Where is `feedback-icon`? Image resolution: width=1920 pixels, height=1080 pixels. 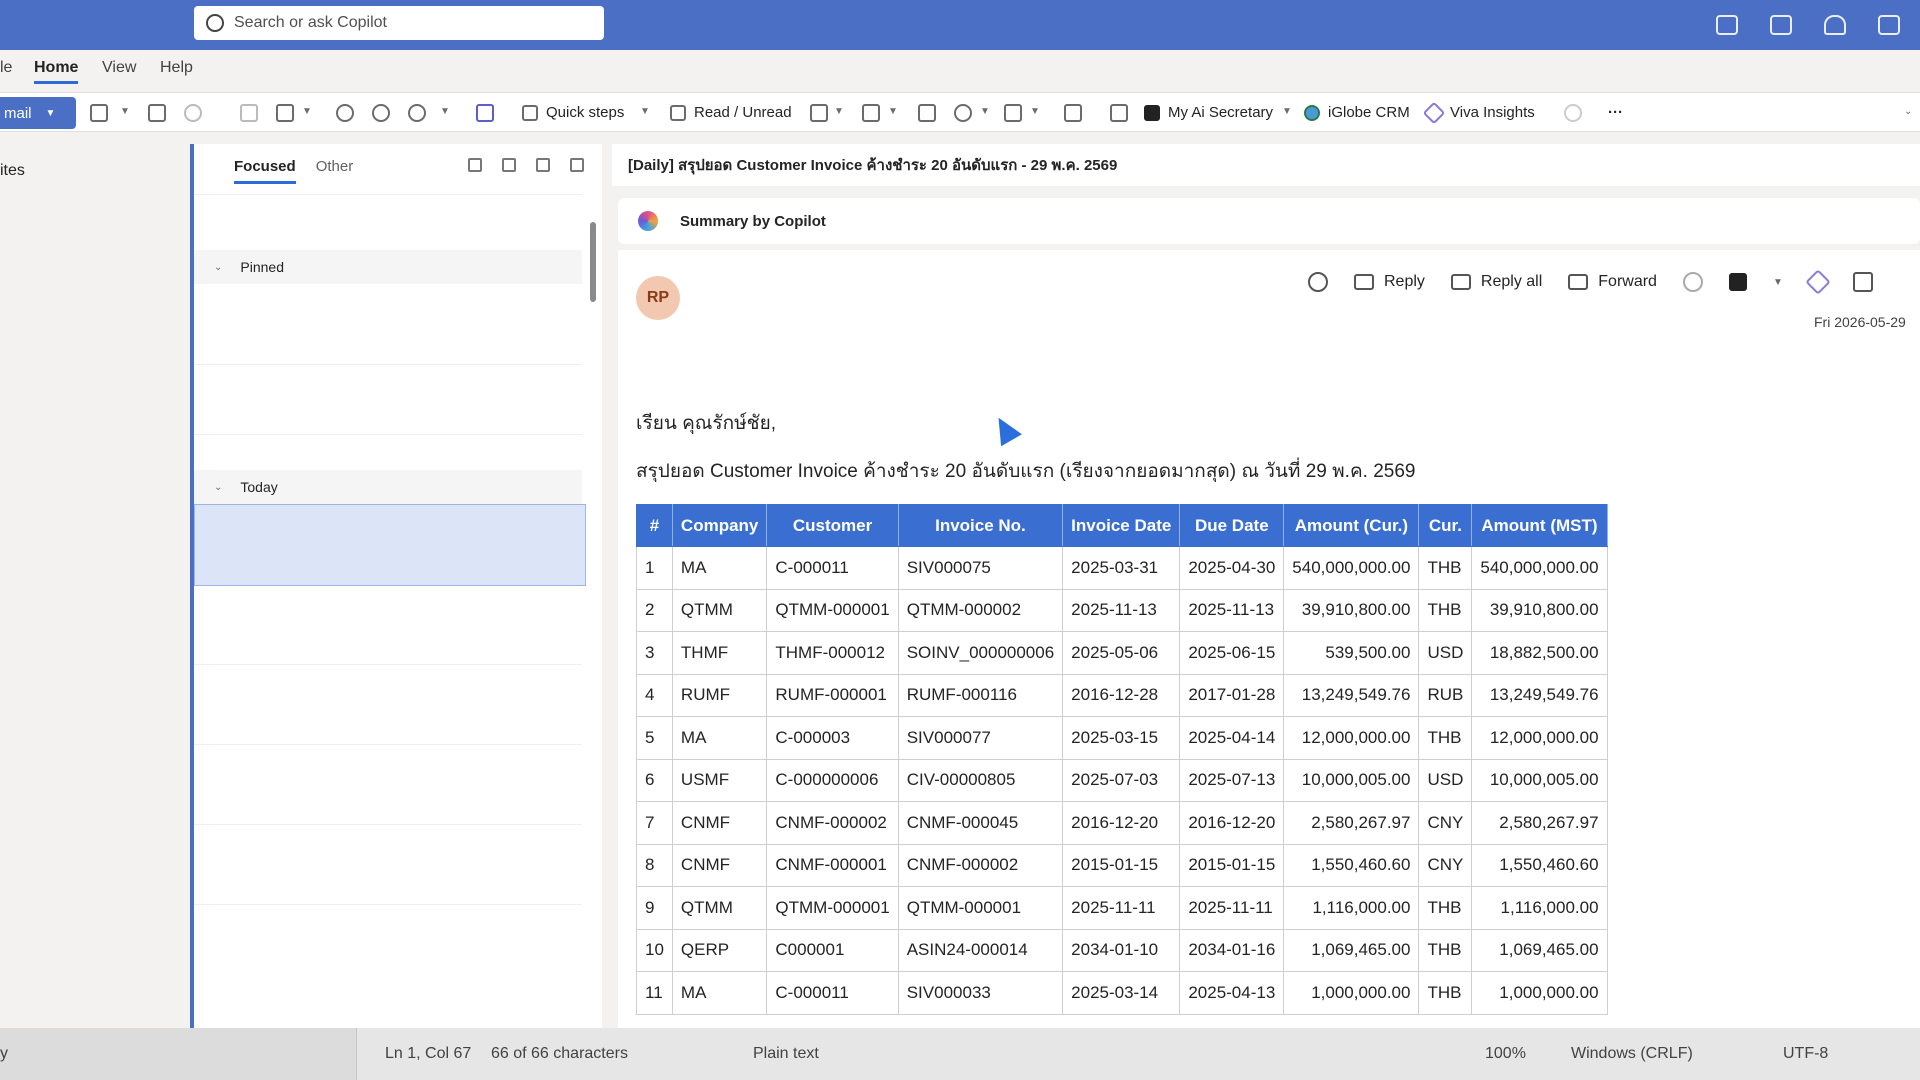 feedback-icon is located at coordinates (1781, 25).